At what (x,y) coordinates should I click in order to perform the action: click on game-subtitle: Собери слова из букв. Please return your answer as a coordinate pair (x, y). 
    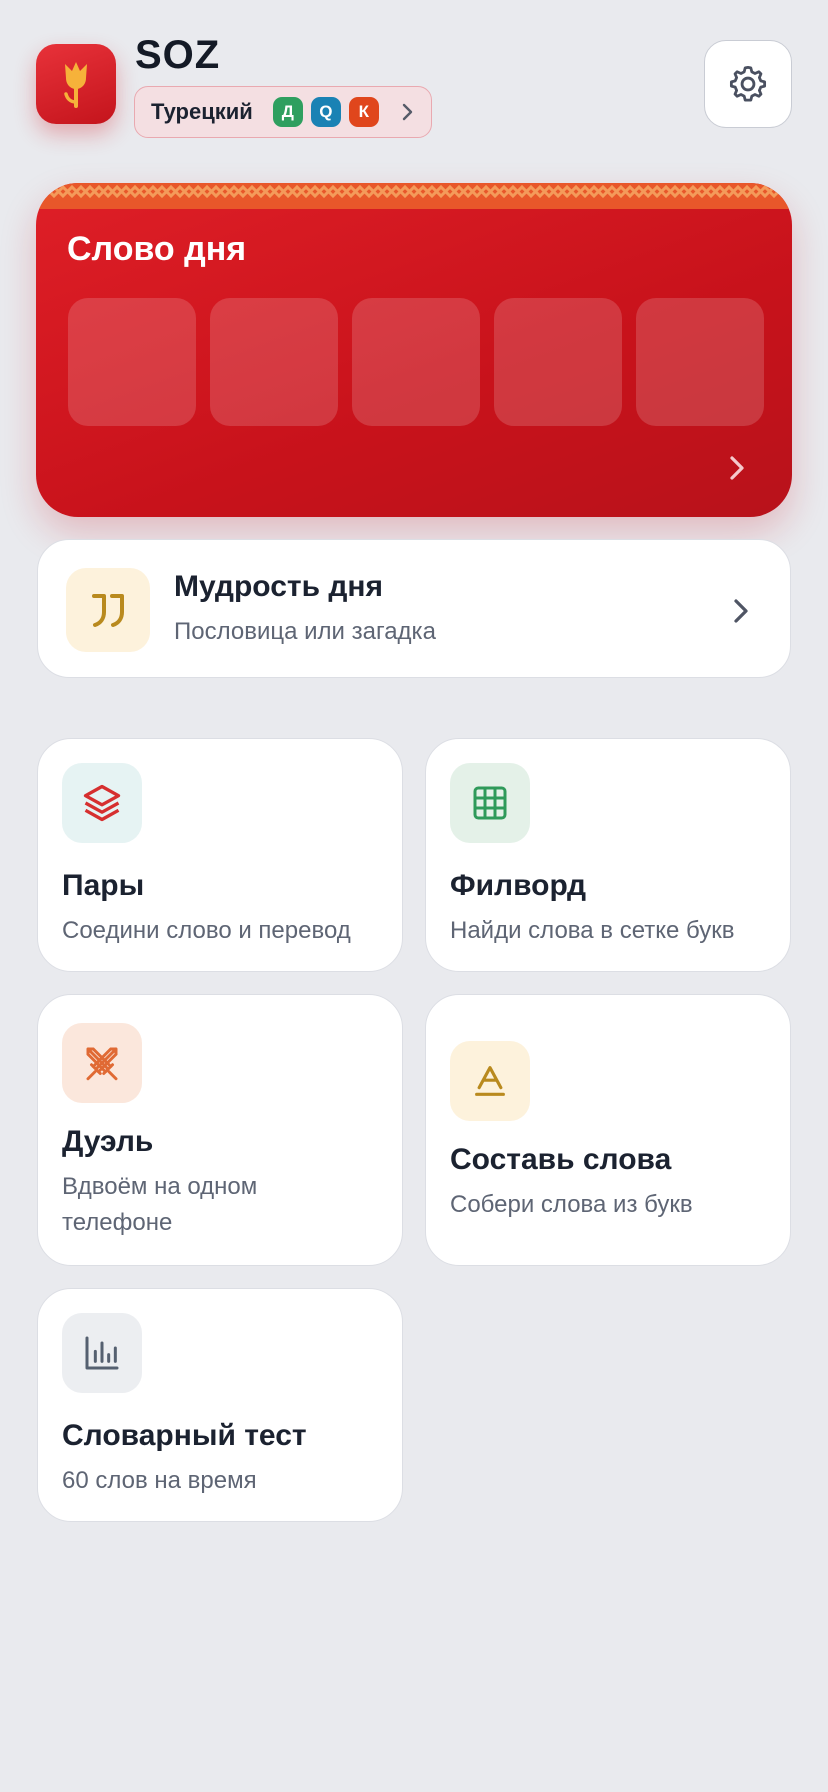
    Looking at the image, I should click on (571, 1204).